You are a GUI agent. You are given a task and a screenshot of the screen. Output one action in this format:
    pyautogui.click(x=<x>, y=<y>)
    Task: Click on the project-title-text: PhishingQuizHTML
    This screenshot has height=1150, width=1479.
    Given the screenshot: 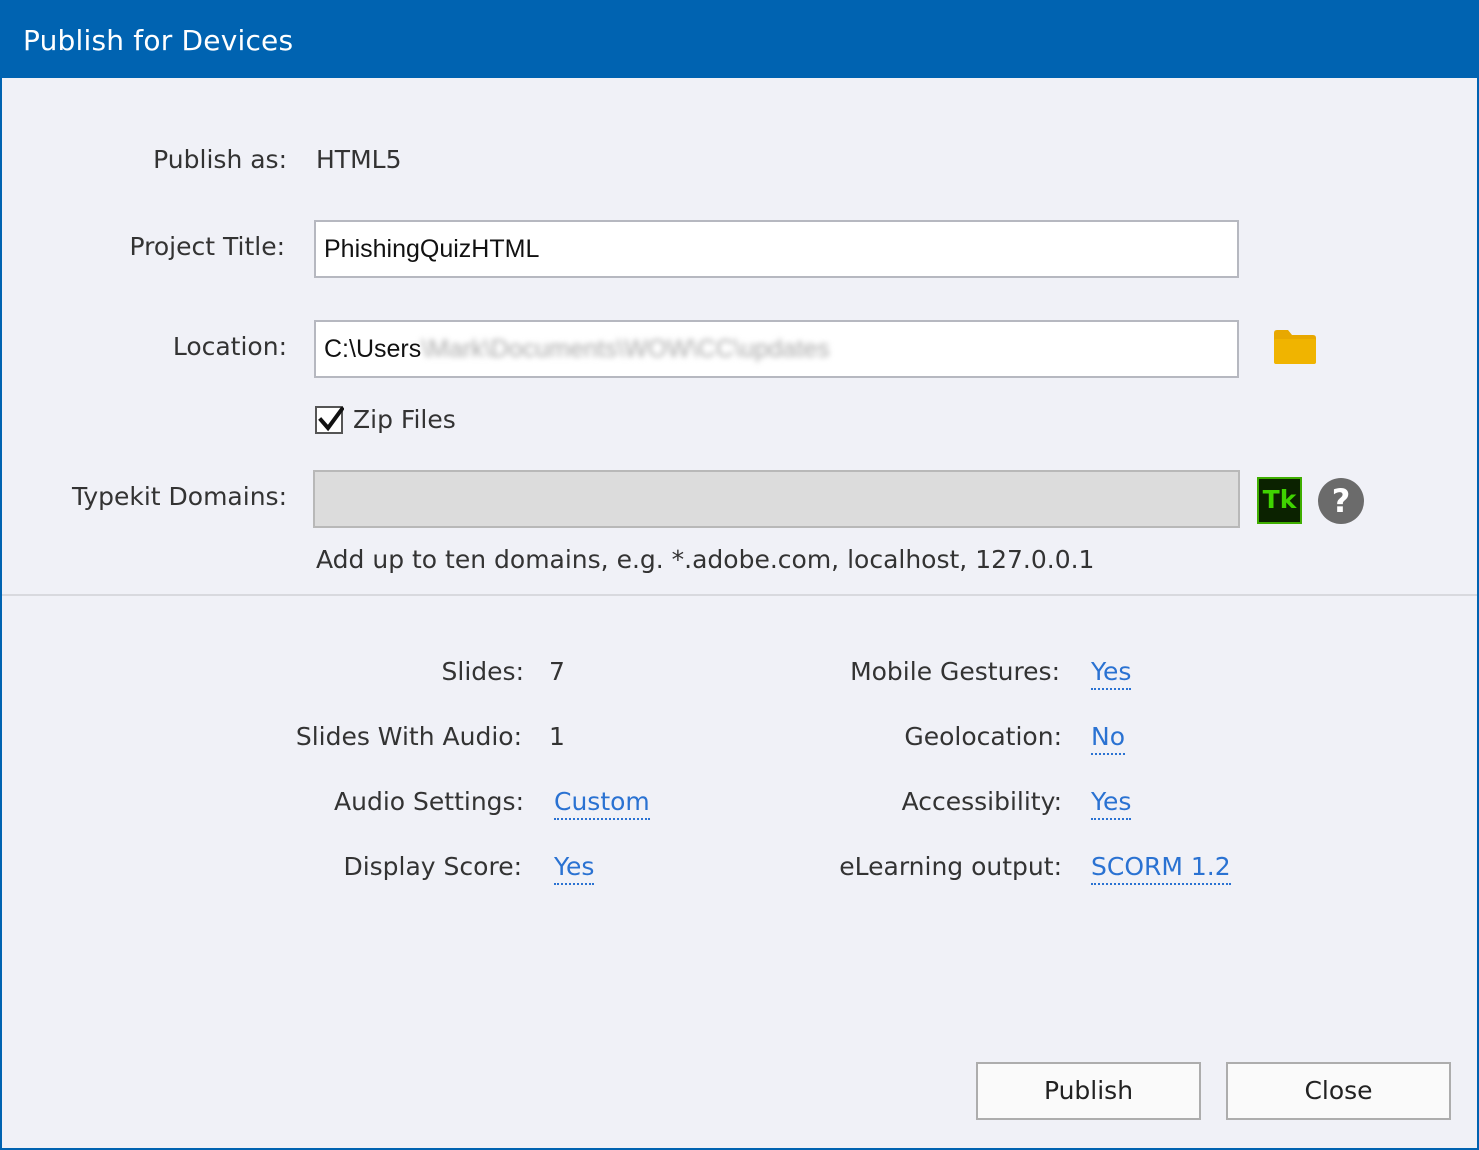 What is the action you would take?
    pyautogui.click(x=432, y=249)
    